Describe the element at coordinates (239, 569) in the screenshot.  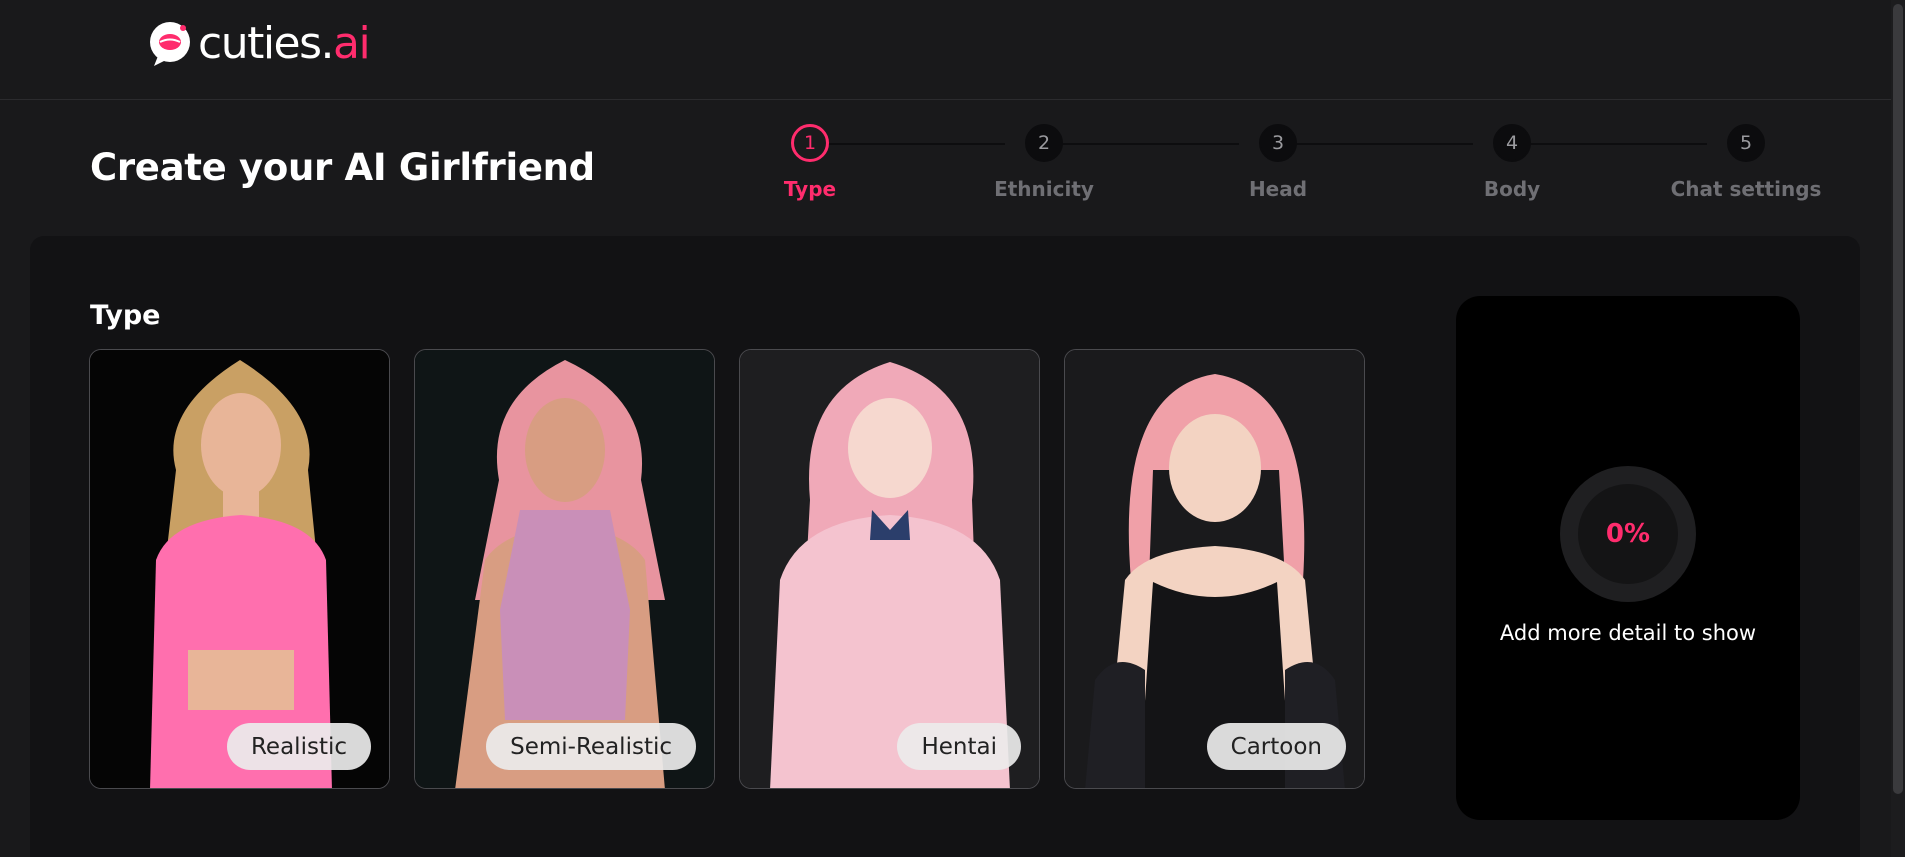
I see `type-option-realistic: Realistic` at that location.